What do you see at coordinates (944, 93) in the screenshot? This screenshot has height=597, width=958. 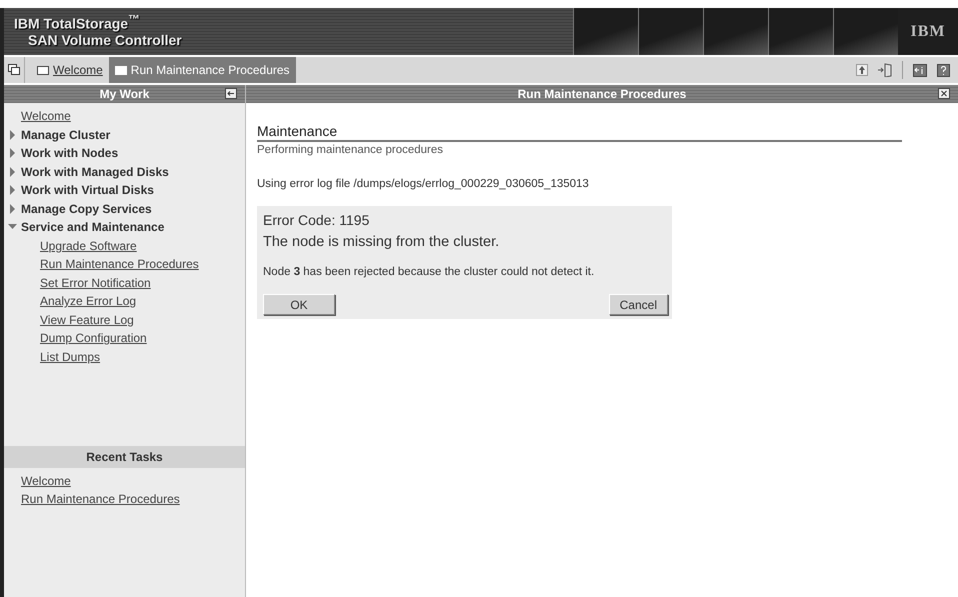 I see `close-icon` at bounding box center [944, 93].